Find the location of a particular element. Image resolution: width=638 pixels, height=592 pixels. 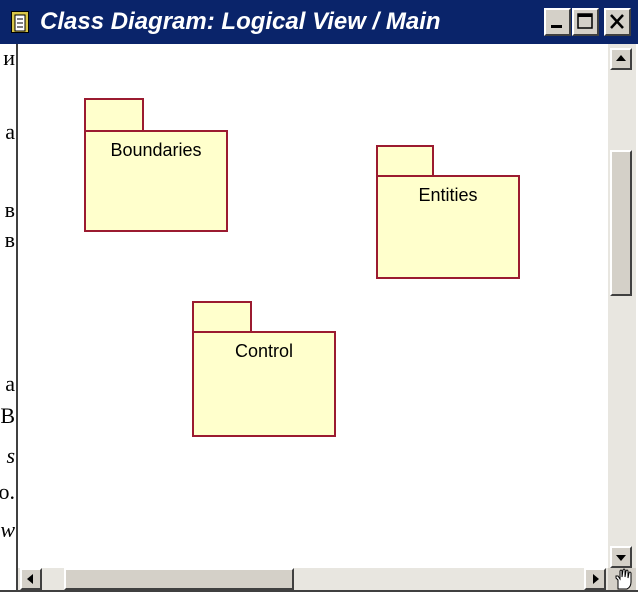

package-label: Boundaries is located at coordinates (156, 150).